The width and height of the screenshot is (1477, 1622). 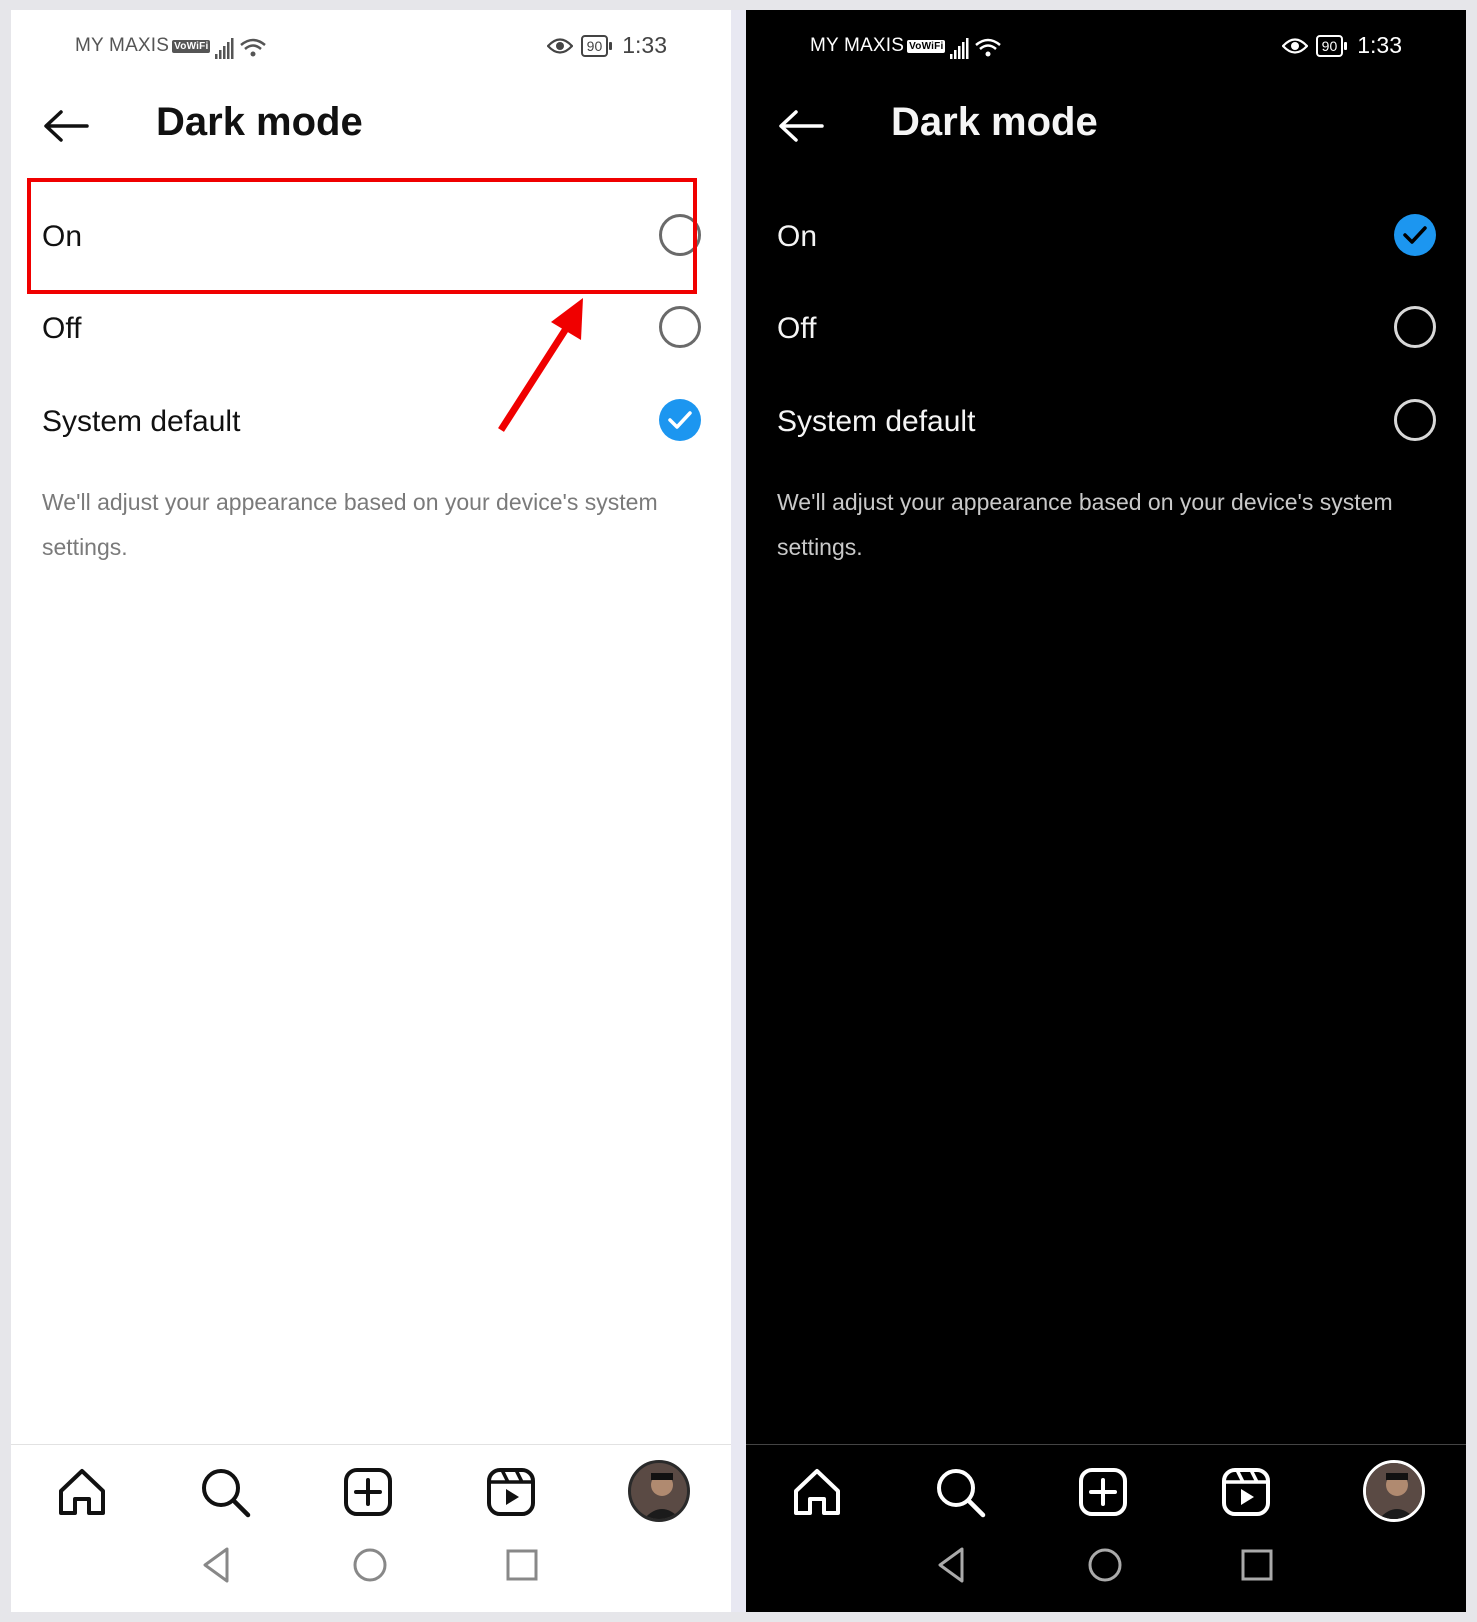 What do you see at coordinates (797, 236) in the screenshot?
I see `option-label: On` at bounding box center [797, 236].